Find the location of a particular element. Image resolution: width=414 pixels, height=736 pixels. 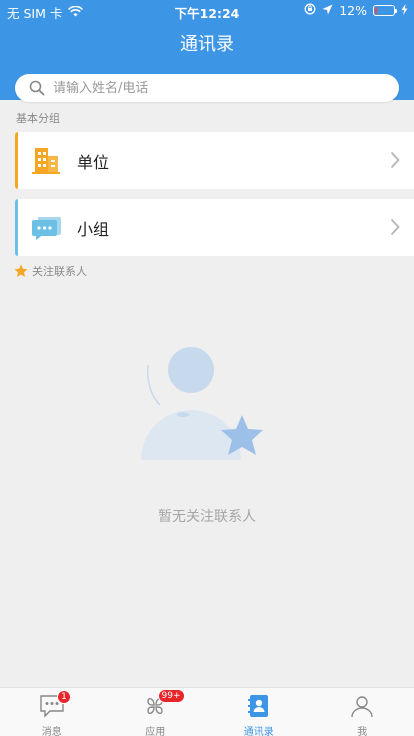

search-input is located at coordinates (218, 88).